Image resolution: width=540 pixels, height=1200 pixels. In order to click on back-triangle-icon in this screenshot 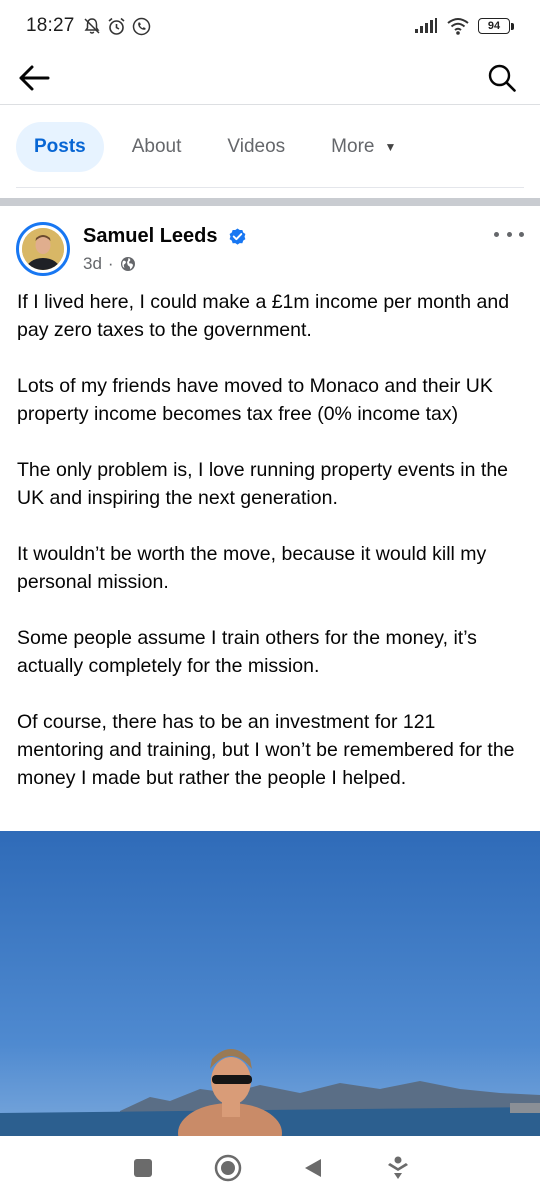, I will do `click(312, 1168)`.